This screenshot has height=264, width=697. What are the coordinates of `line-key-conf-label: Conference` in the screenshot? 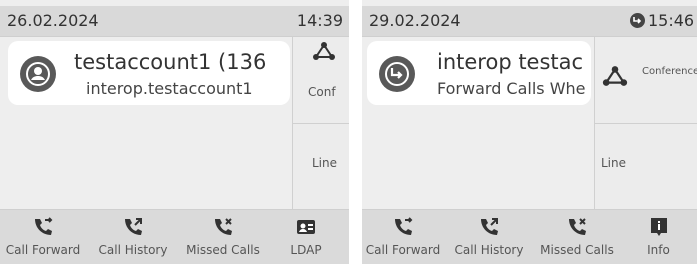 It's located at (669, 71).